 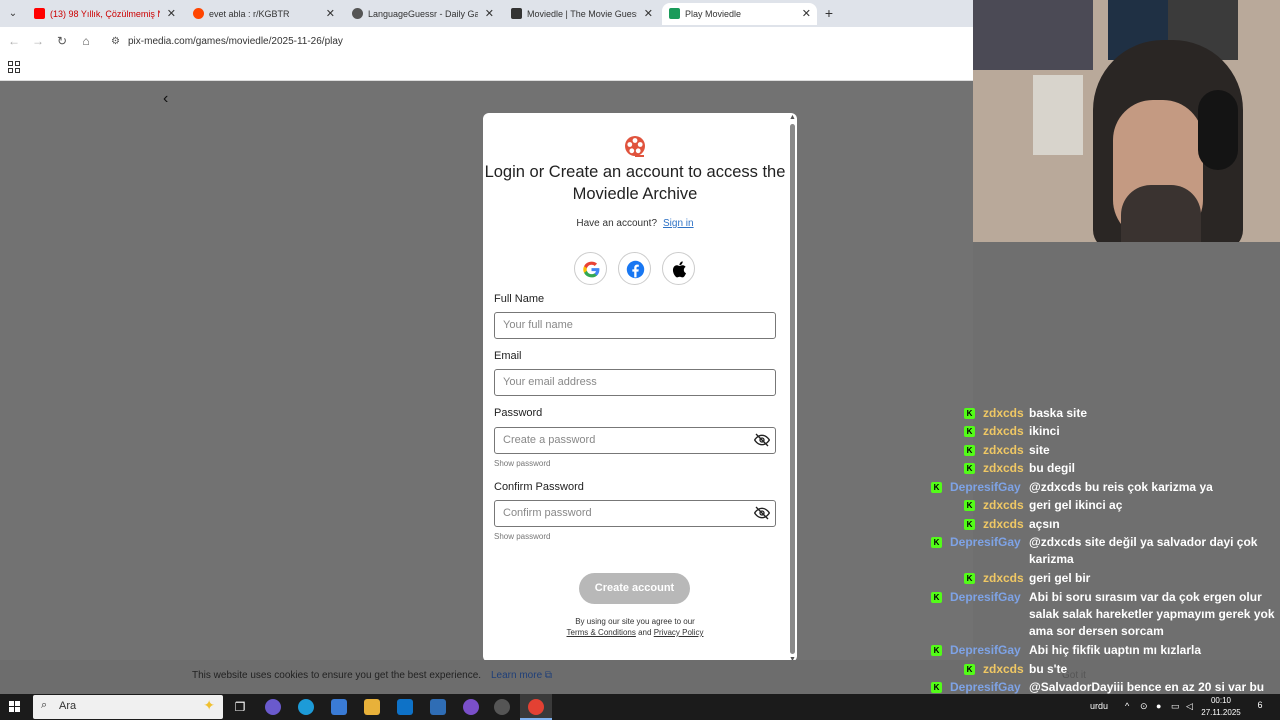 I want to click on learn-more-link: Learn more ⧉, so click(x=521, y=675).